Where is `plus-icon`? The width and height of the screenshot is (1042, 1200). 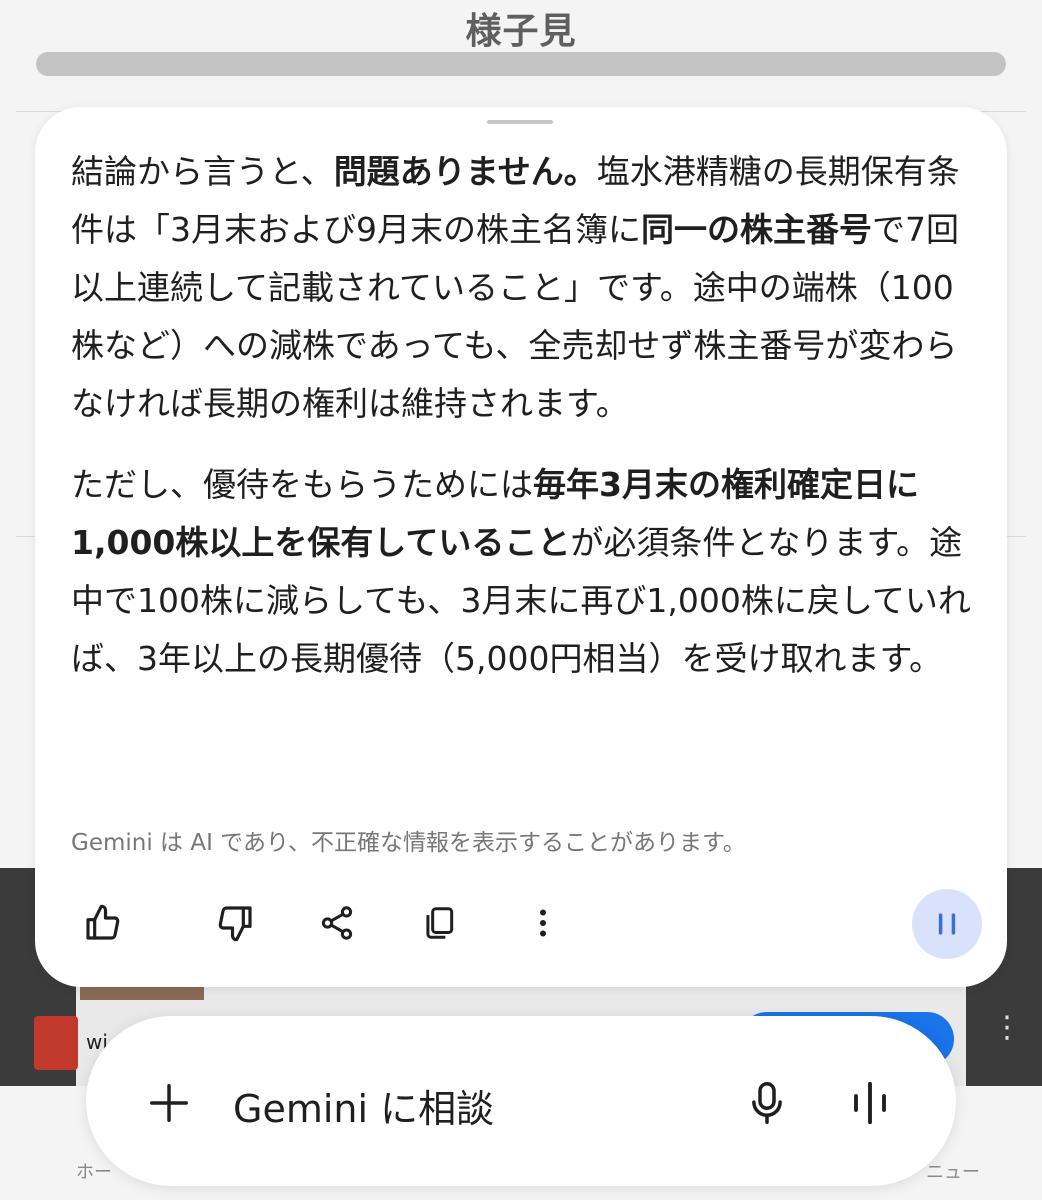 plus-icon is located at coordinates (169, 1103).